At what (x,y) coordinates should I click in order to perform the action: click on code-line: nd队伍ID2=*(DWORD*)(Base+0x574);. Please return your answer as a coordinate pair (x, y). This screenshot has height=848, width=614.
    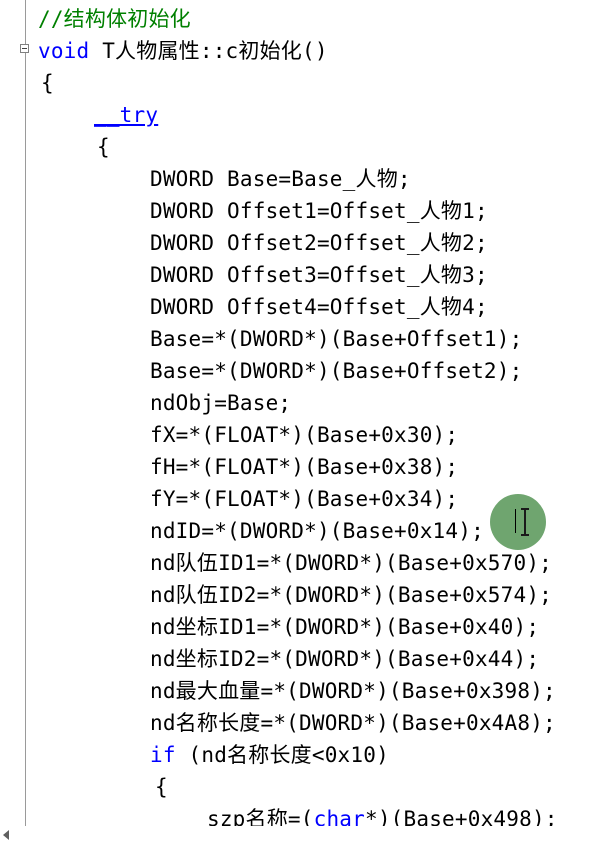
    Looking at the image, I should click on (351, 595).